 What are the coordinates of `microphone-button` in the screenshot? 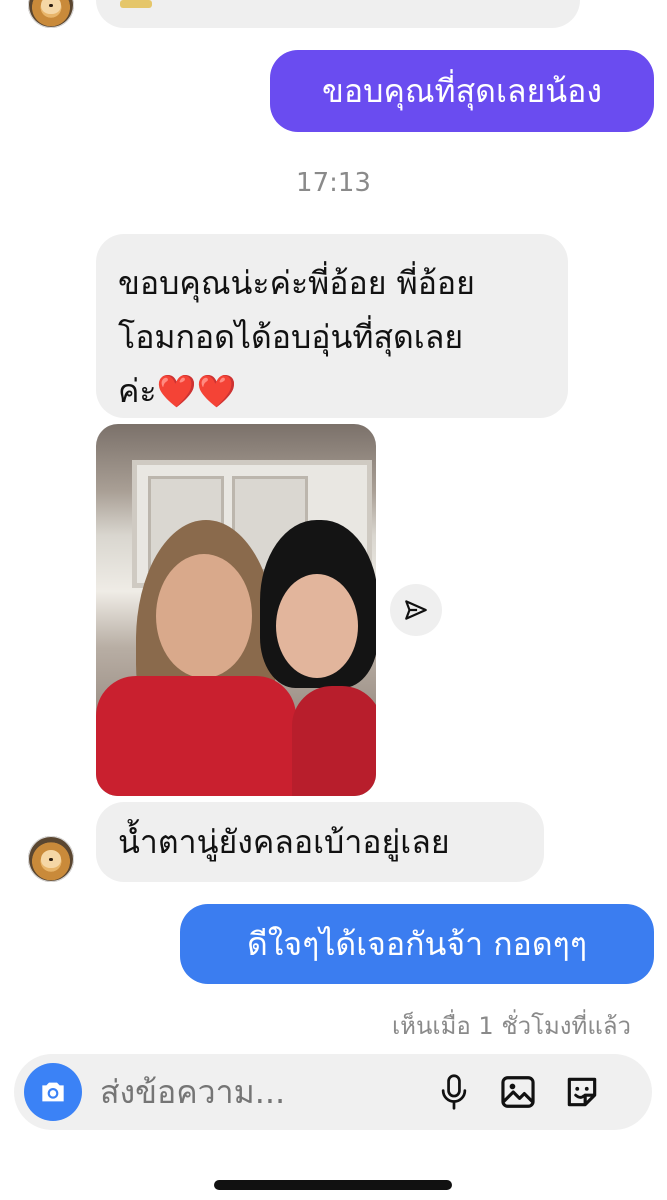 It's located at (454, 1092).